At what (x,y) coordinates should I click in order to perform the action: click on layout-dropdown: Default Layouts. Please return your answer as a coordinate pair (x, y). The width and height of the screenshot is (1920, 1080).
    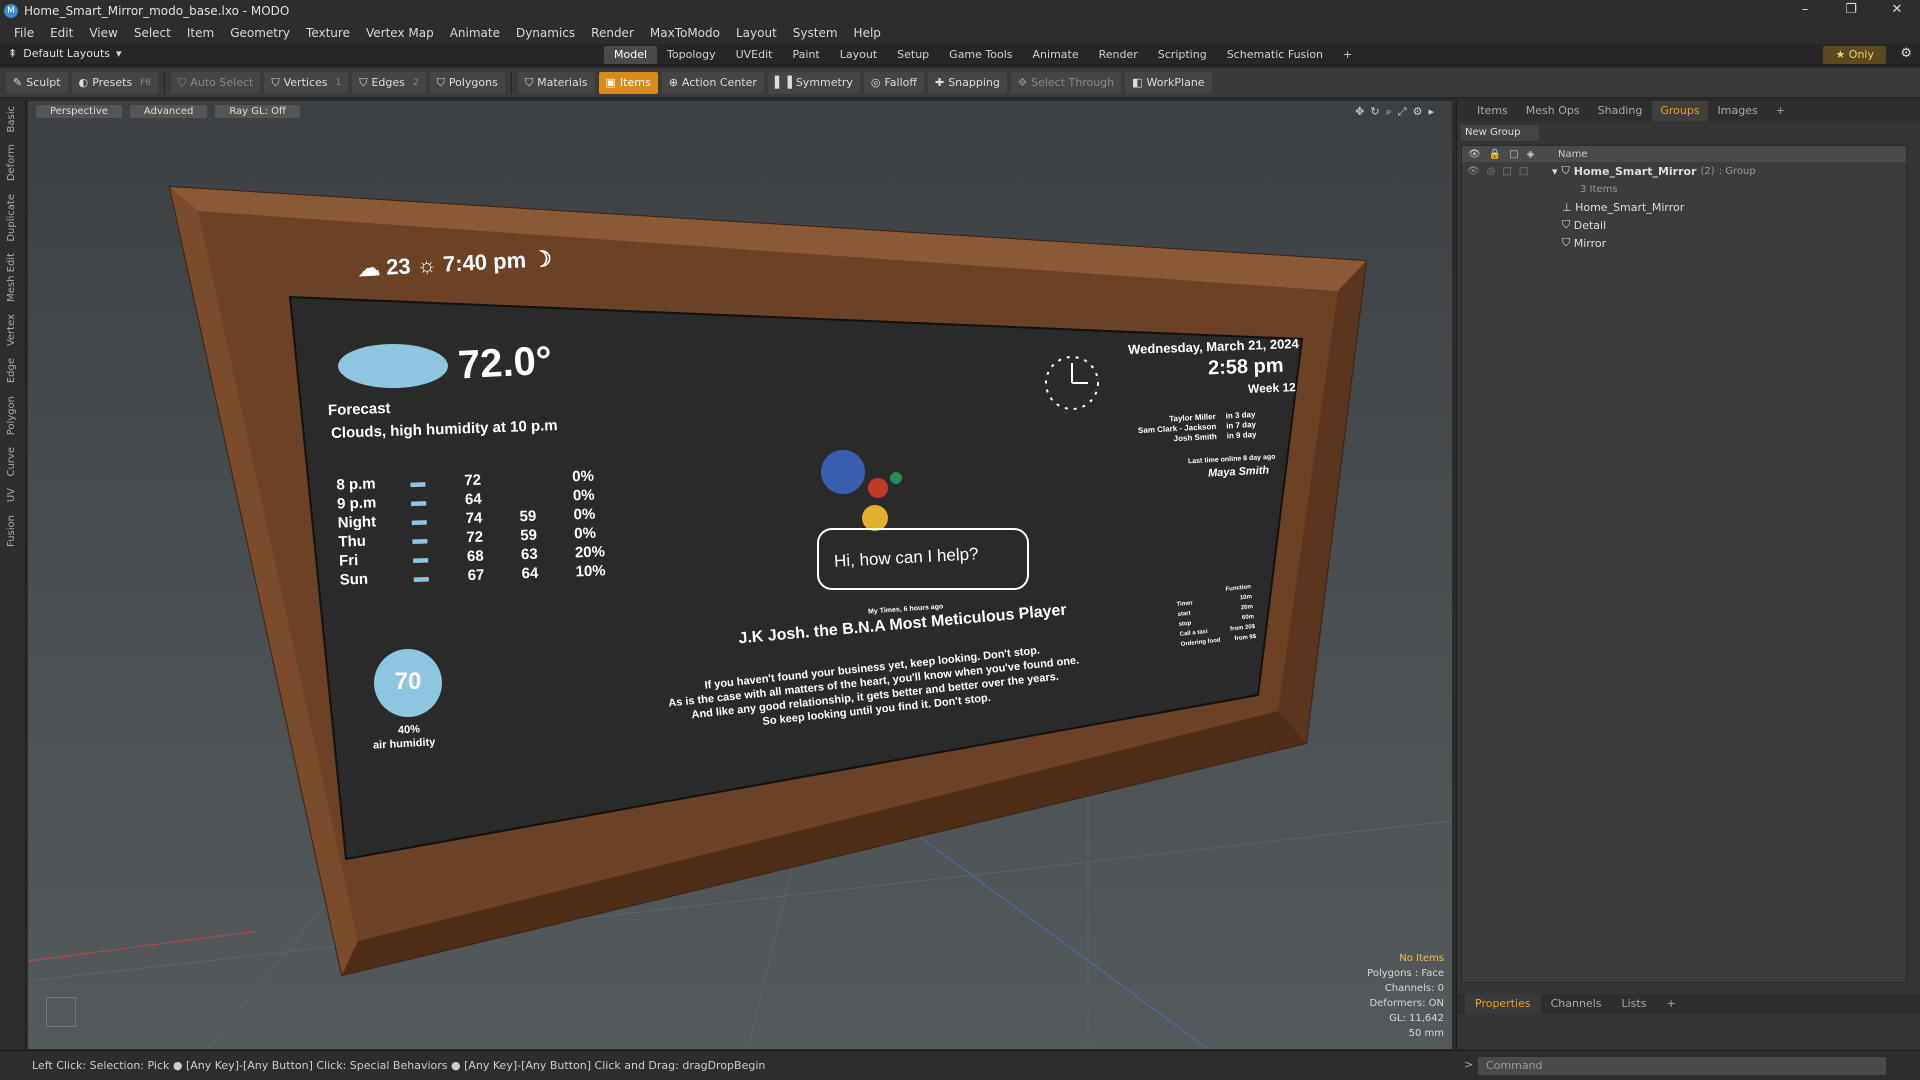
    Looking at the image, I should click on (66, 53).